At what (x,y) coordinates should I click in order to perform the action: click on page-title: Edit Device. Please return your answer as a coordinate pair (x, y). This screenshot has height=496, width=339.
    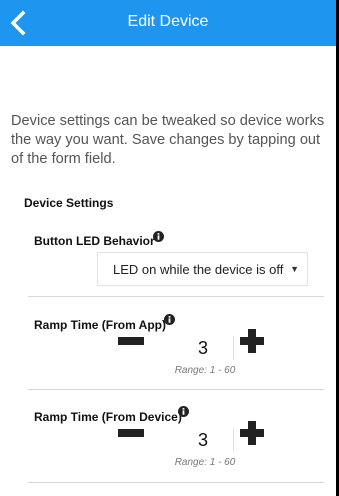
    Looking at the image, I should click on (168, 21).